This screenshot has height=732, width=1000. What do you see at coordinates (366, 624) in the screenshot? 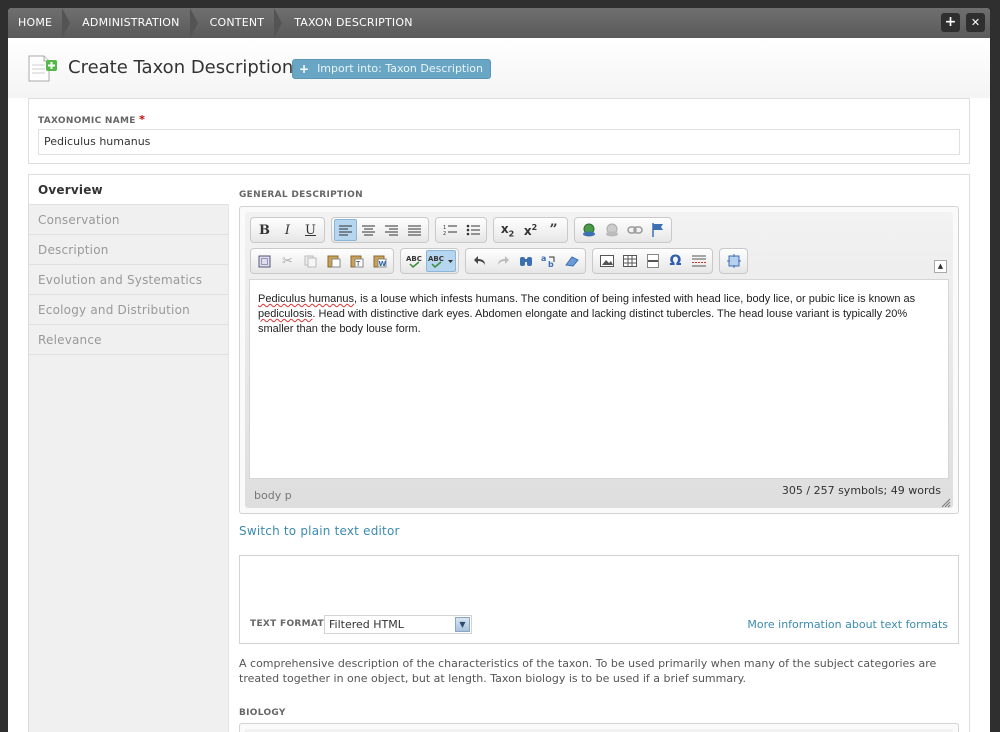
I see `text-format-selected: Filtered HTML` at bounding box center [366, 624].